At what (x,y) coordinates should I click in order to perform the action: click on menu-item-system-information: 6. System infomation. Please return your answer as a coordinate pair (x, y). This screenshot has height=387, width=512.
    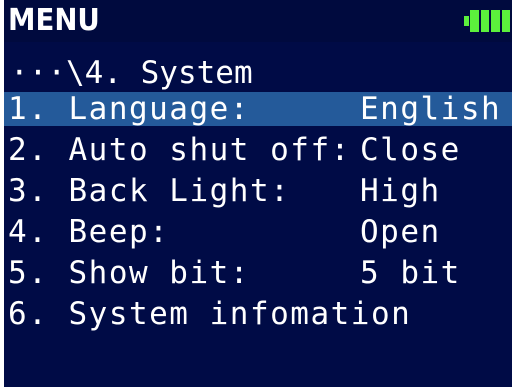
    Looking at the image, I should click on (258, 314).